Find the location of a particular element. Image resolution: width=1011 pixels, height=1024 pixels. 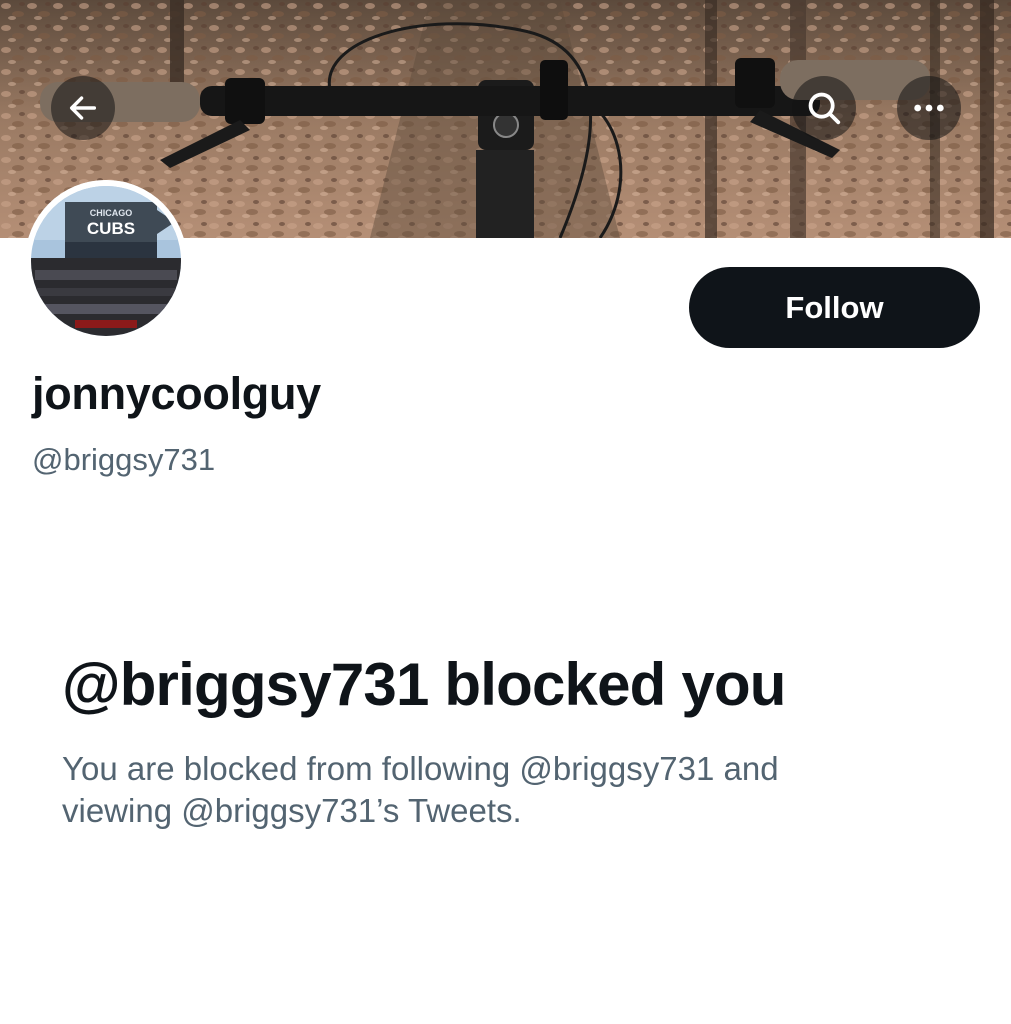

more-button is located at coordinates (929, 108).